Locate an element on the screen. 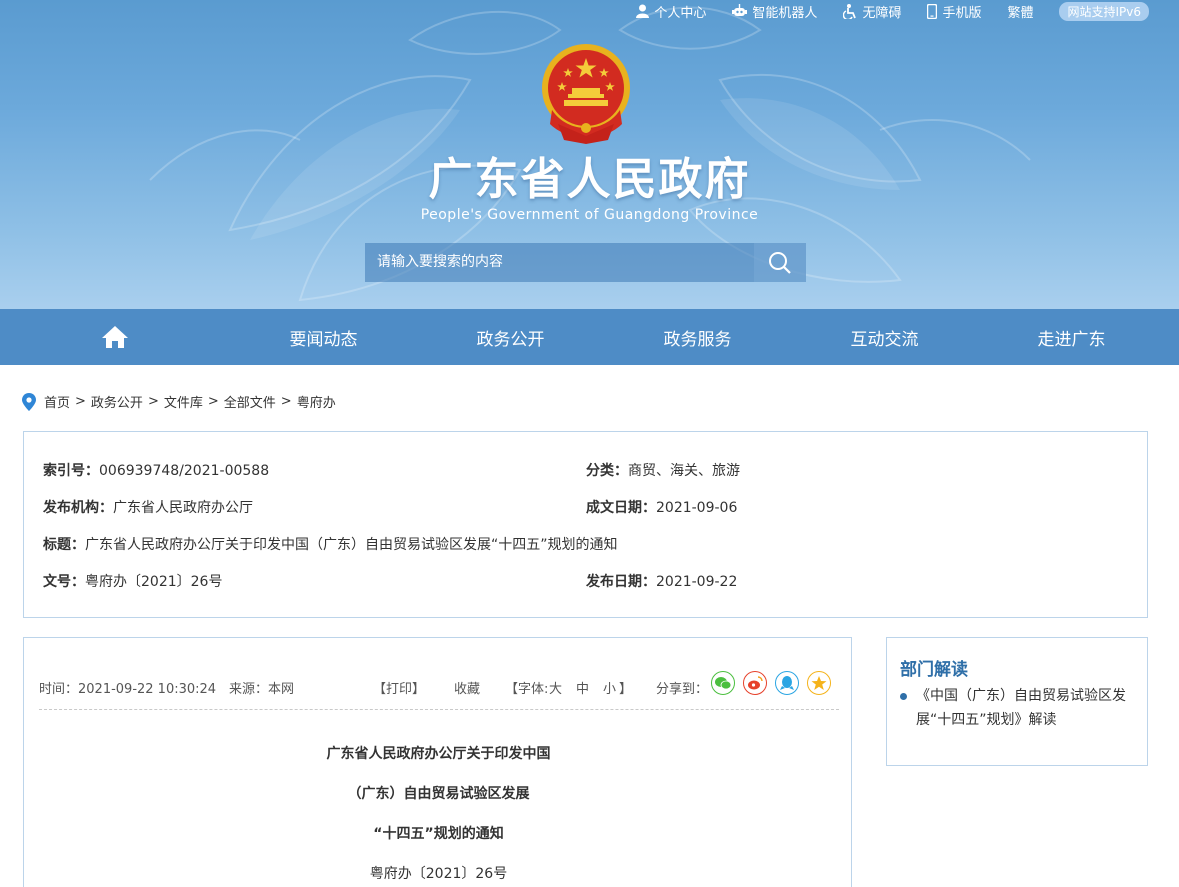  share-label: 分享到： is located at coordinates (682, 689).